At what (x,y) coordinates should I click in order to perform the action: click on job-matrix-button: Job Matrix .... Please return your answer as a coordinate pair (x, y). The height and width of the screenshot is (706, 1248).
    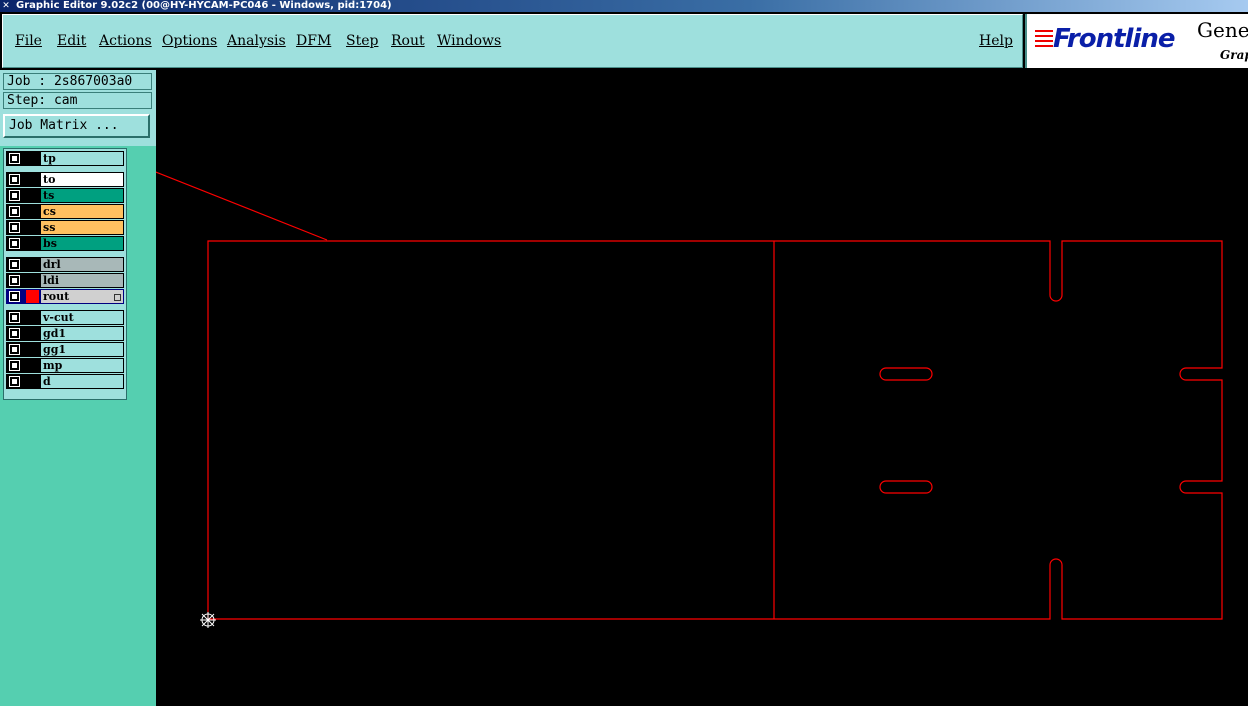
    Looking at the image, I should click on (76, 126).